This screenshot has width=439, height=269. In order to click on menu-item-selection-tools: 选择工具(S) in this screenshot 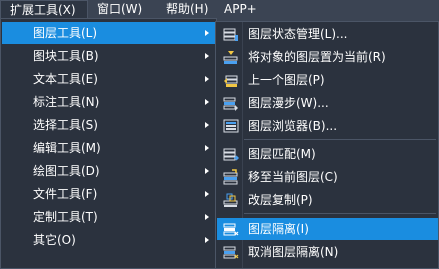, I will do `click(108, 125)`.